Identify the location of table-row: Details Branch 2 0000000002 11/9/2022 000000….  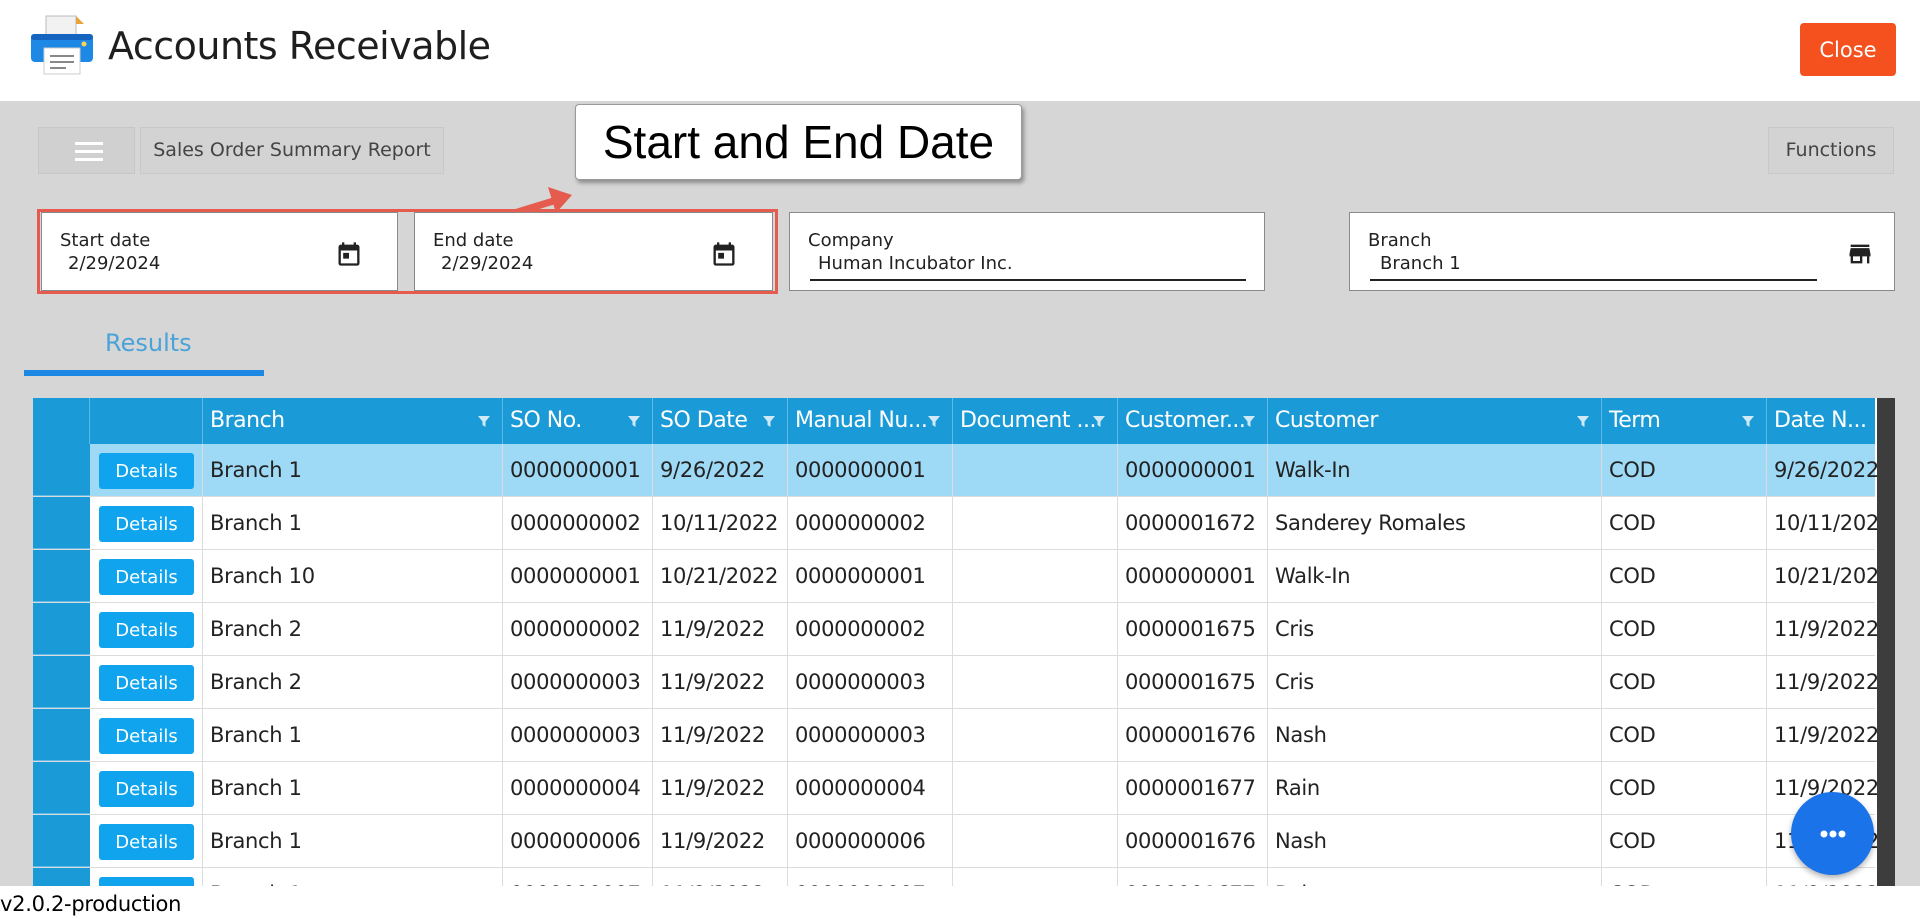
(956, 629).